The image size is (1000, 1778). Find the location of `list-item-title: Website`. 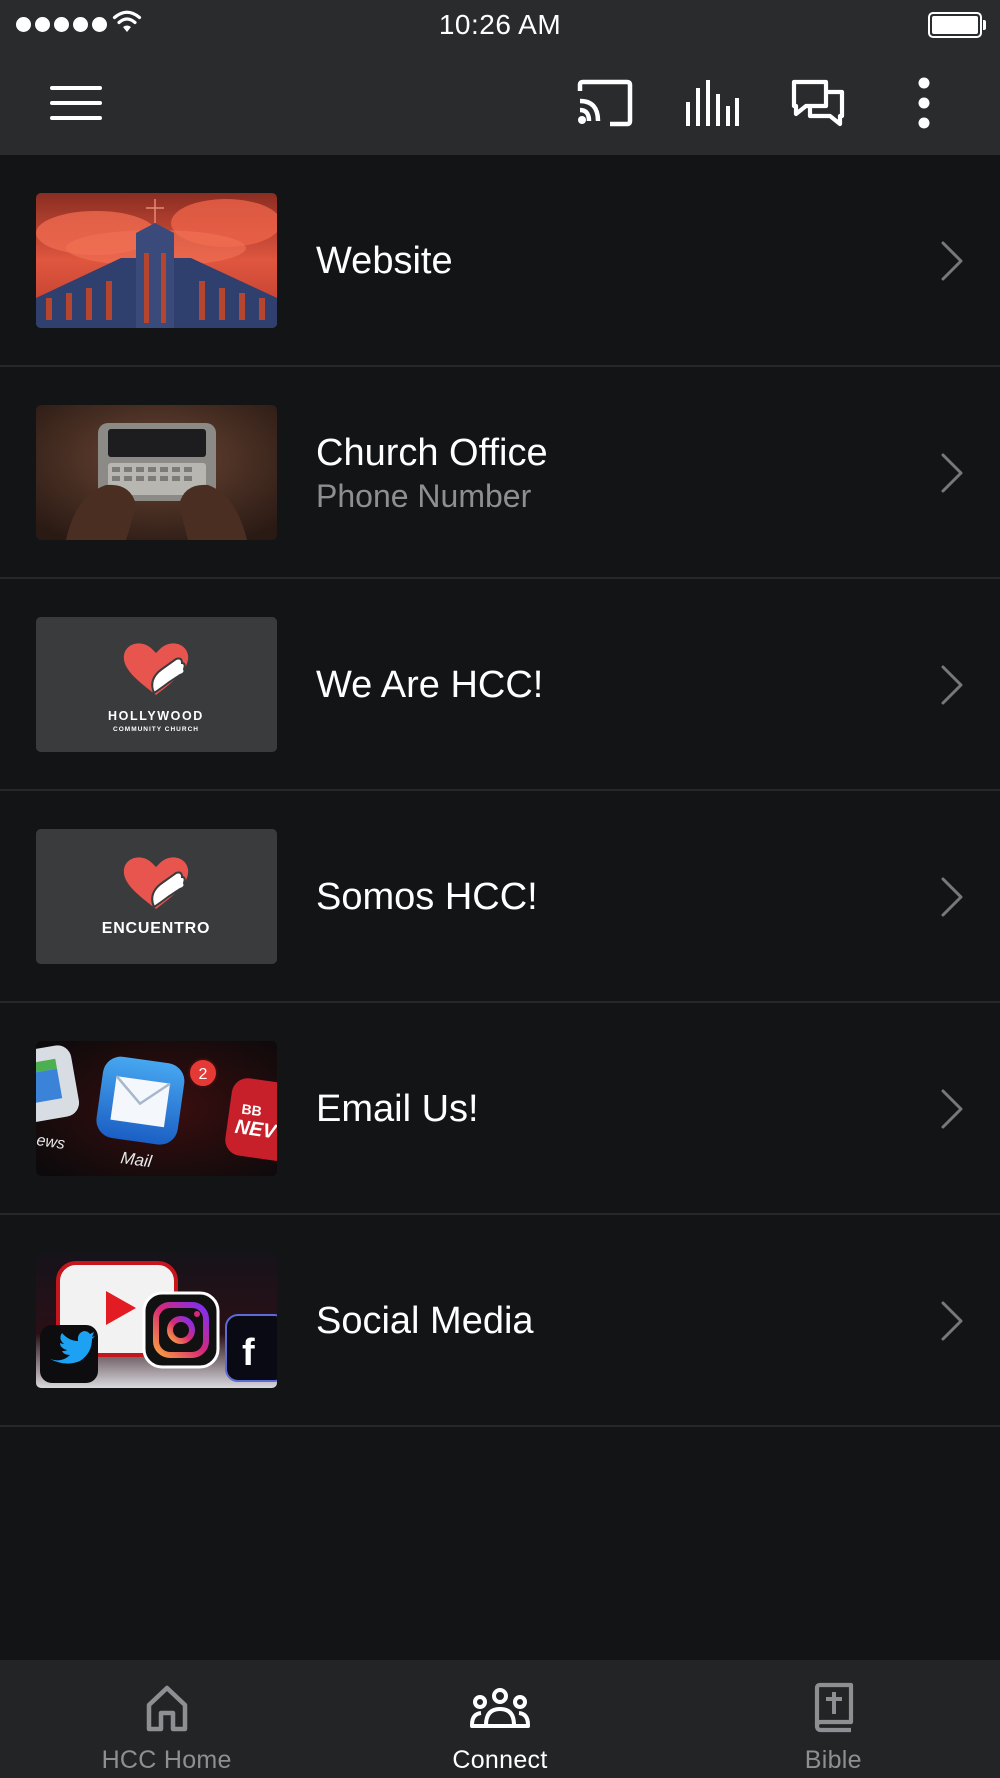

list-item-title: Website is located at coordinates (384, 261).